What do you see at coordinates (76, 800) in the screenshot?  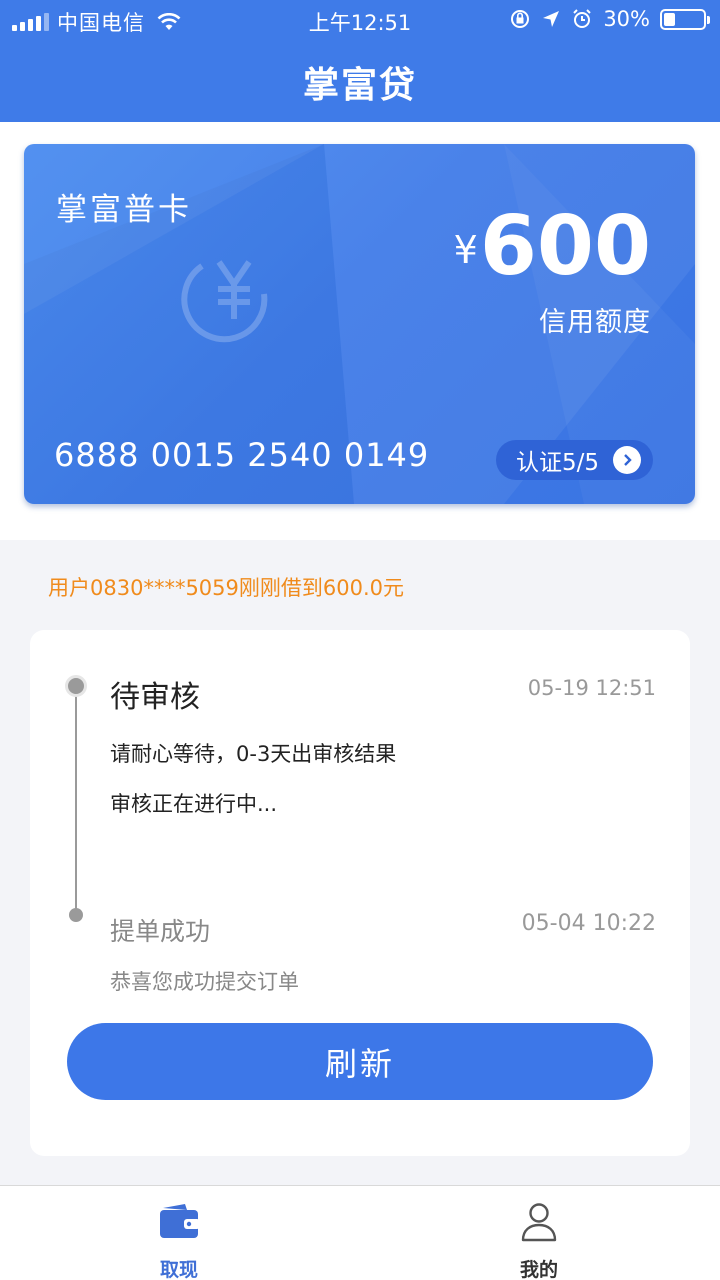 I see `timeline-line` at bounding box center [76, 800].